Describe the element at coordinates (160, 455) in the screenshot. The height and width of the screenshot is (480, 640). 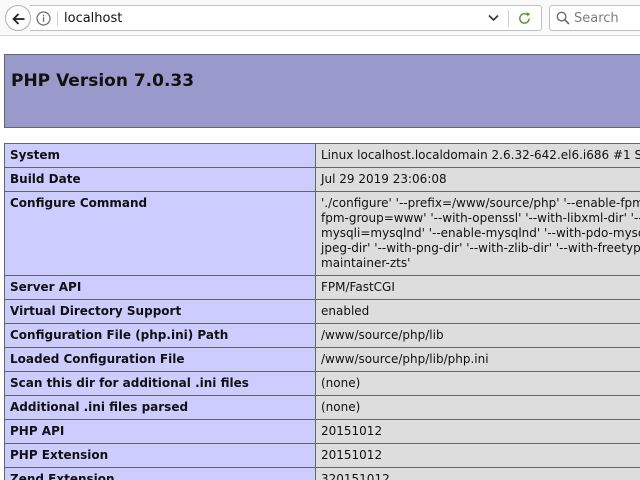
I see `row-key: PHP Extension` at that location.